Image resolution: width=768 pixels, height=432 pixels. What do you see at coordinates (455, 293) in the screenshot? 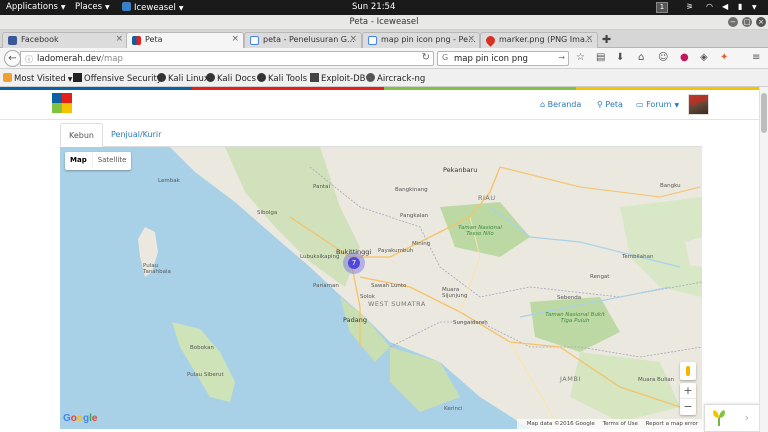
I see `map-label: Muara Sijunjung` at bounding box center [455, 293].